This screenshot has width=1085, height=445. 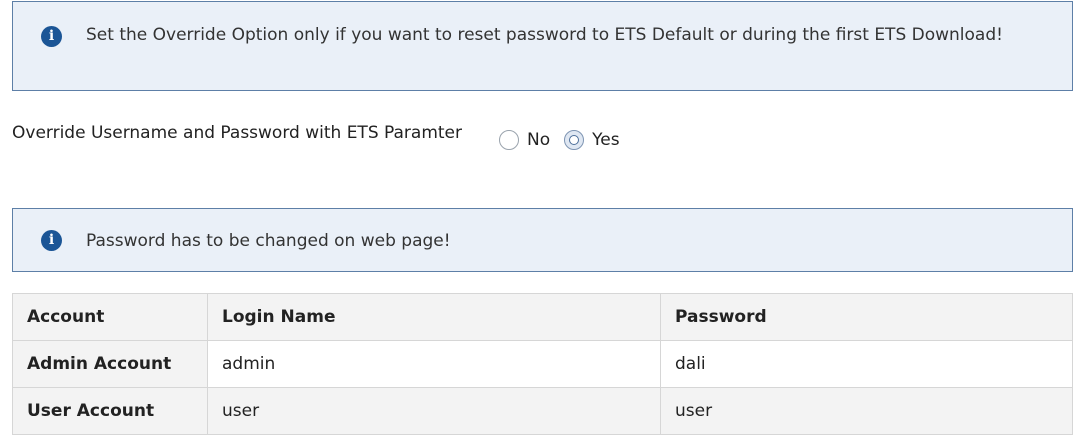 I want to click on table-header-row: Account Login Name Password, so click(x=542, y=317).